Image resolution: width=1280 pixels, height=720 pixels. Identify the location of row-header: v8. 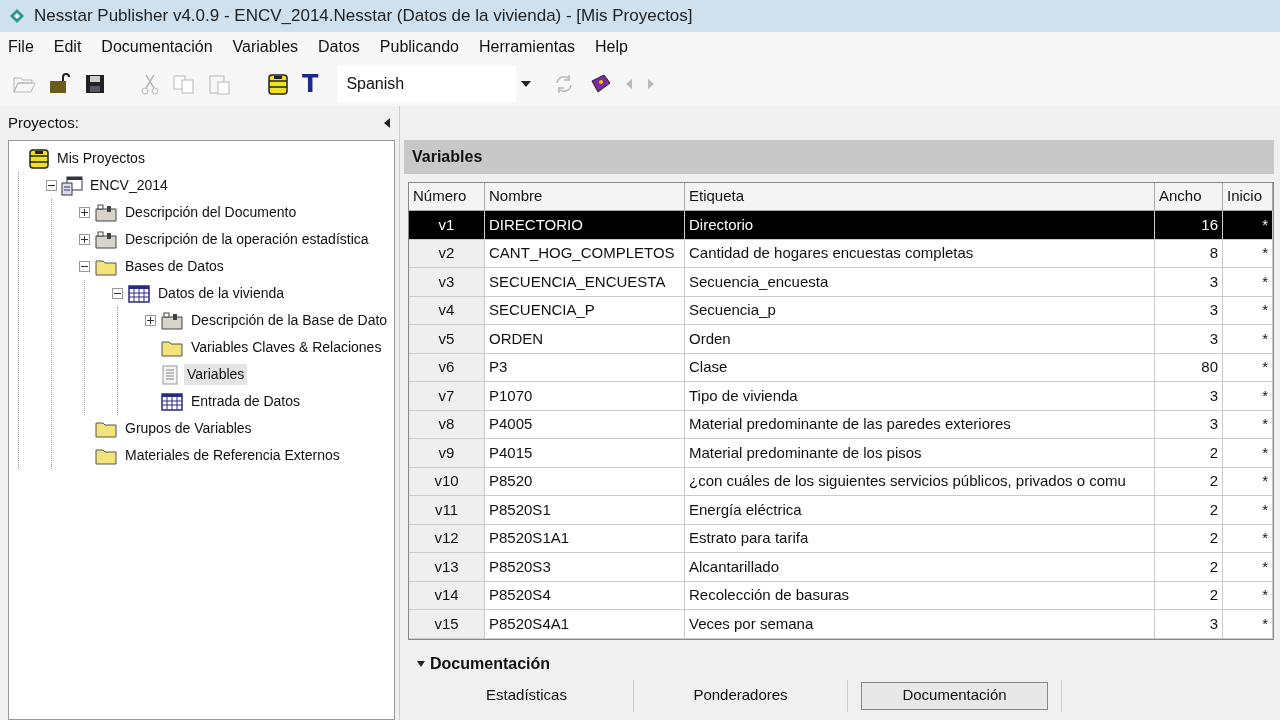
(447, 424).